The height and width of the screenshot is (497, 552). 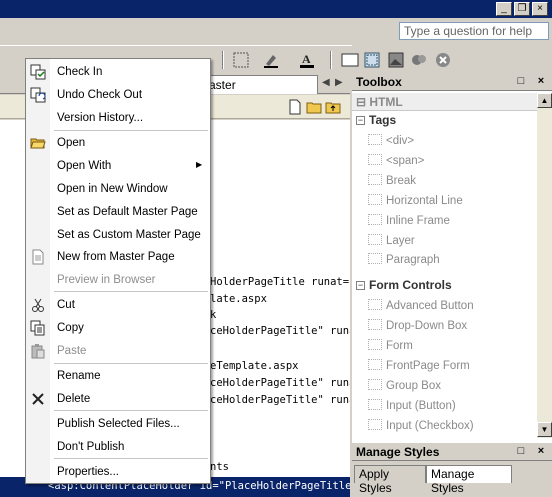 What do you see at coordinates (391, 240) in the screenshot?
I see `toolbox-item-layer: Layer` at bounding box center [391, 240].